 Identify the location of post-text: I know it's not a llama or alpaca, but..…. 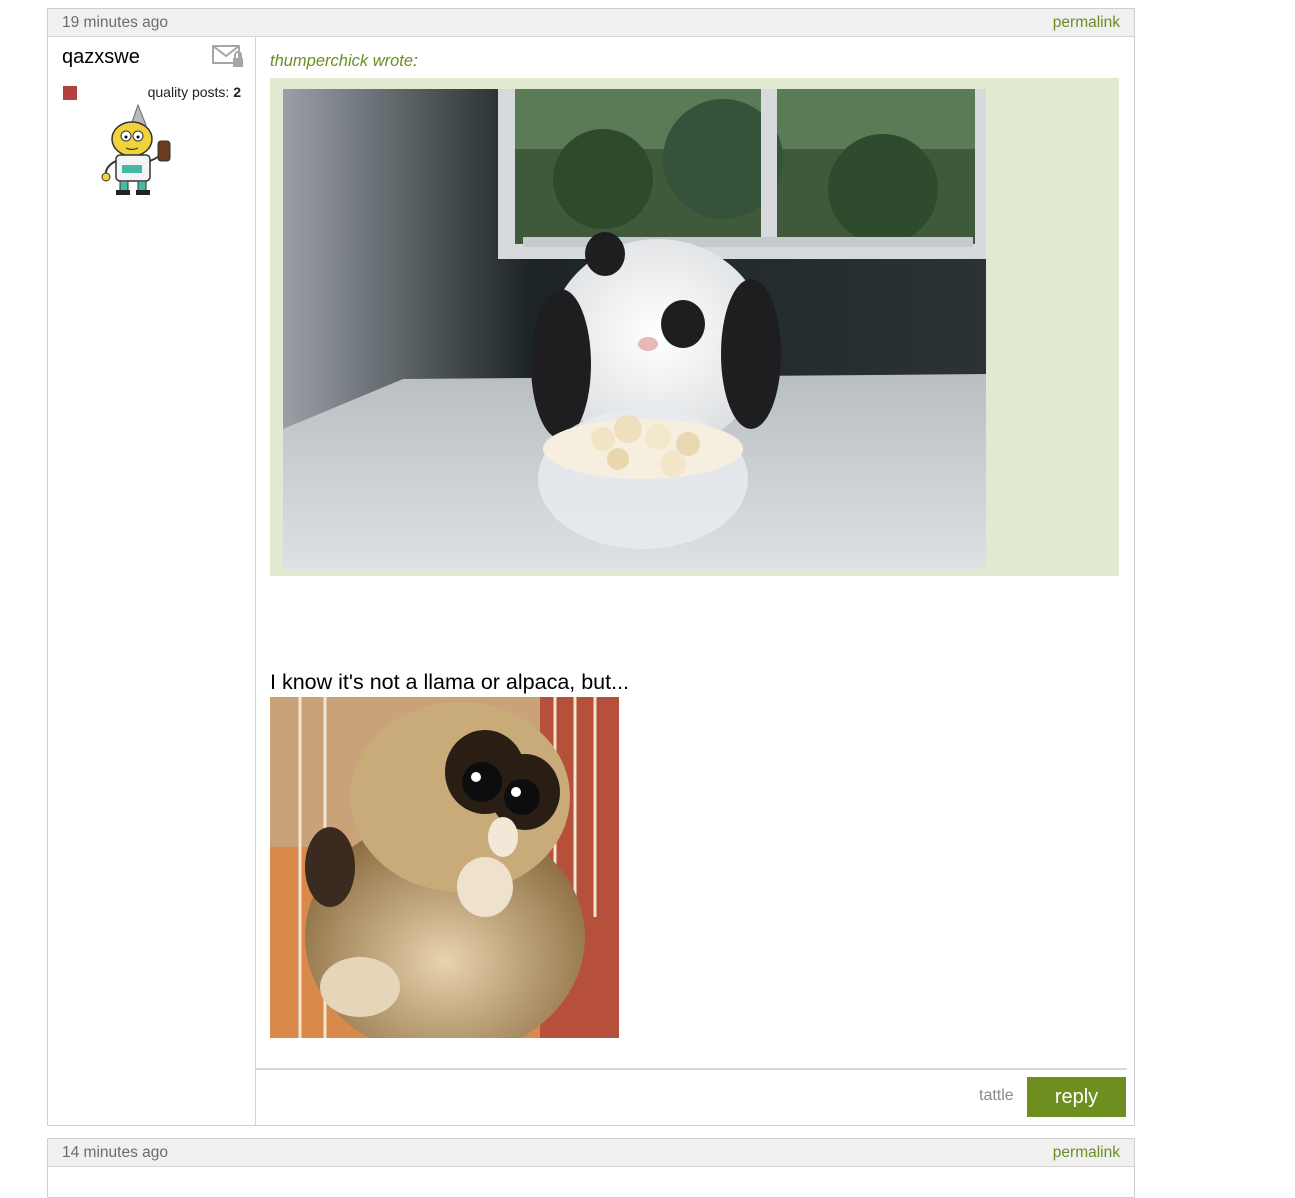
(450, 682).